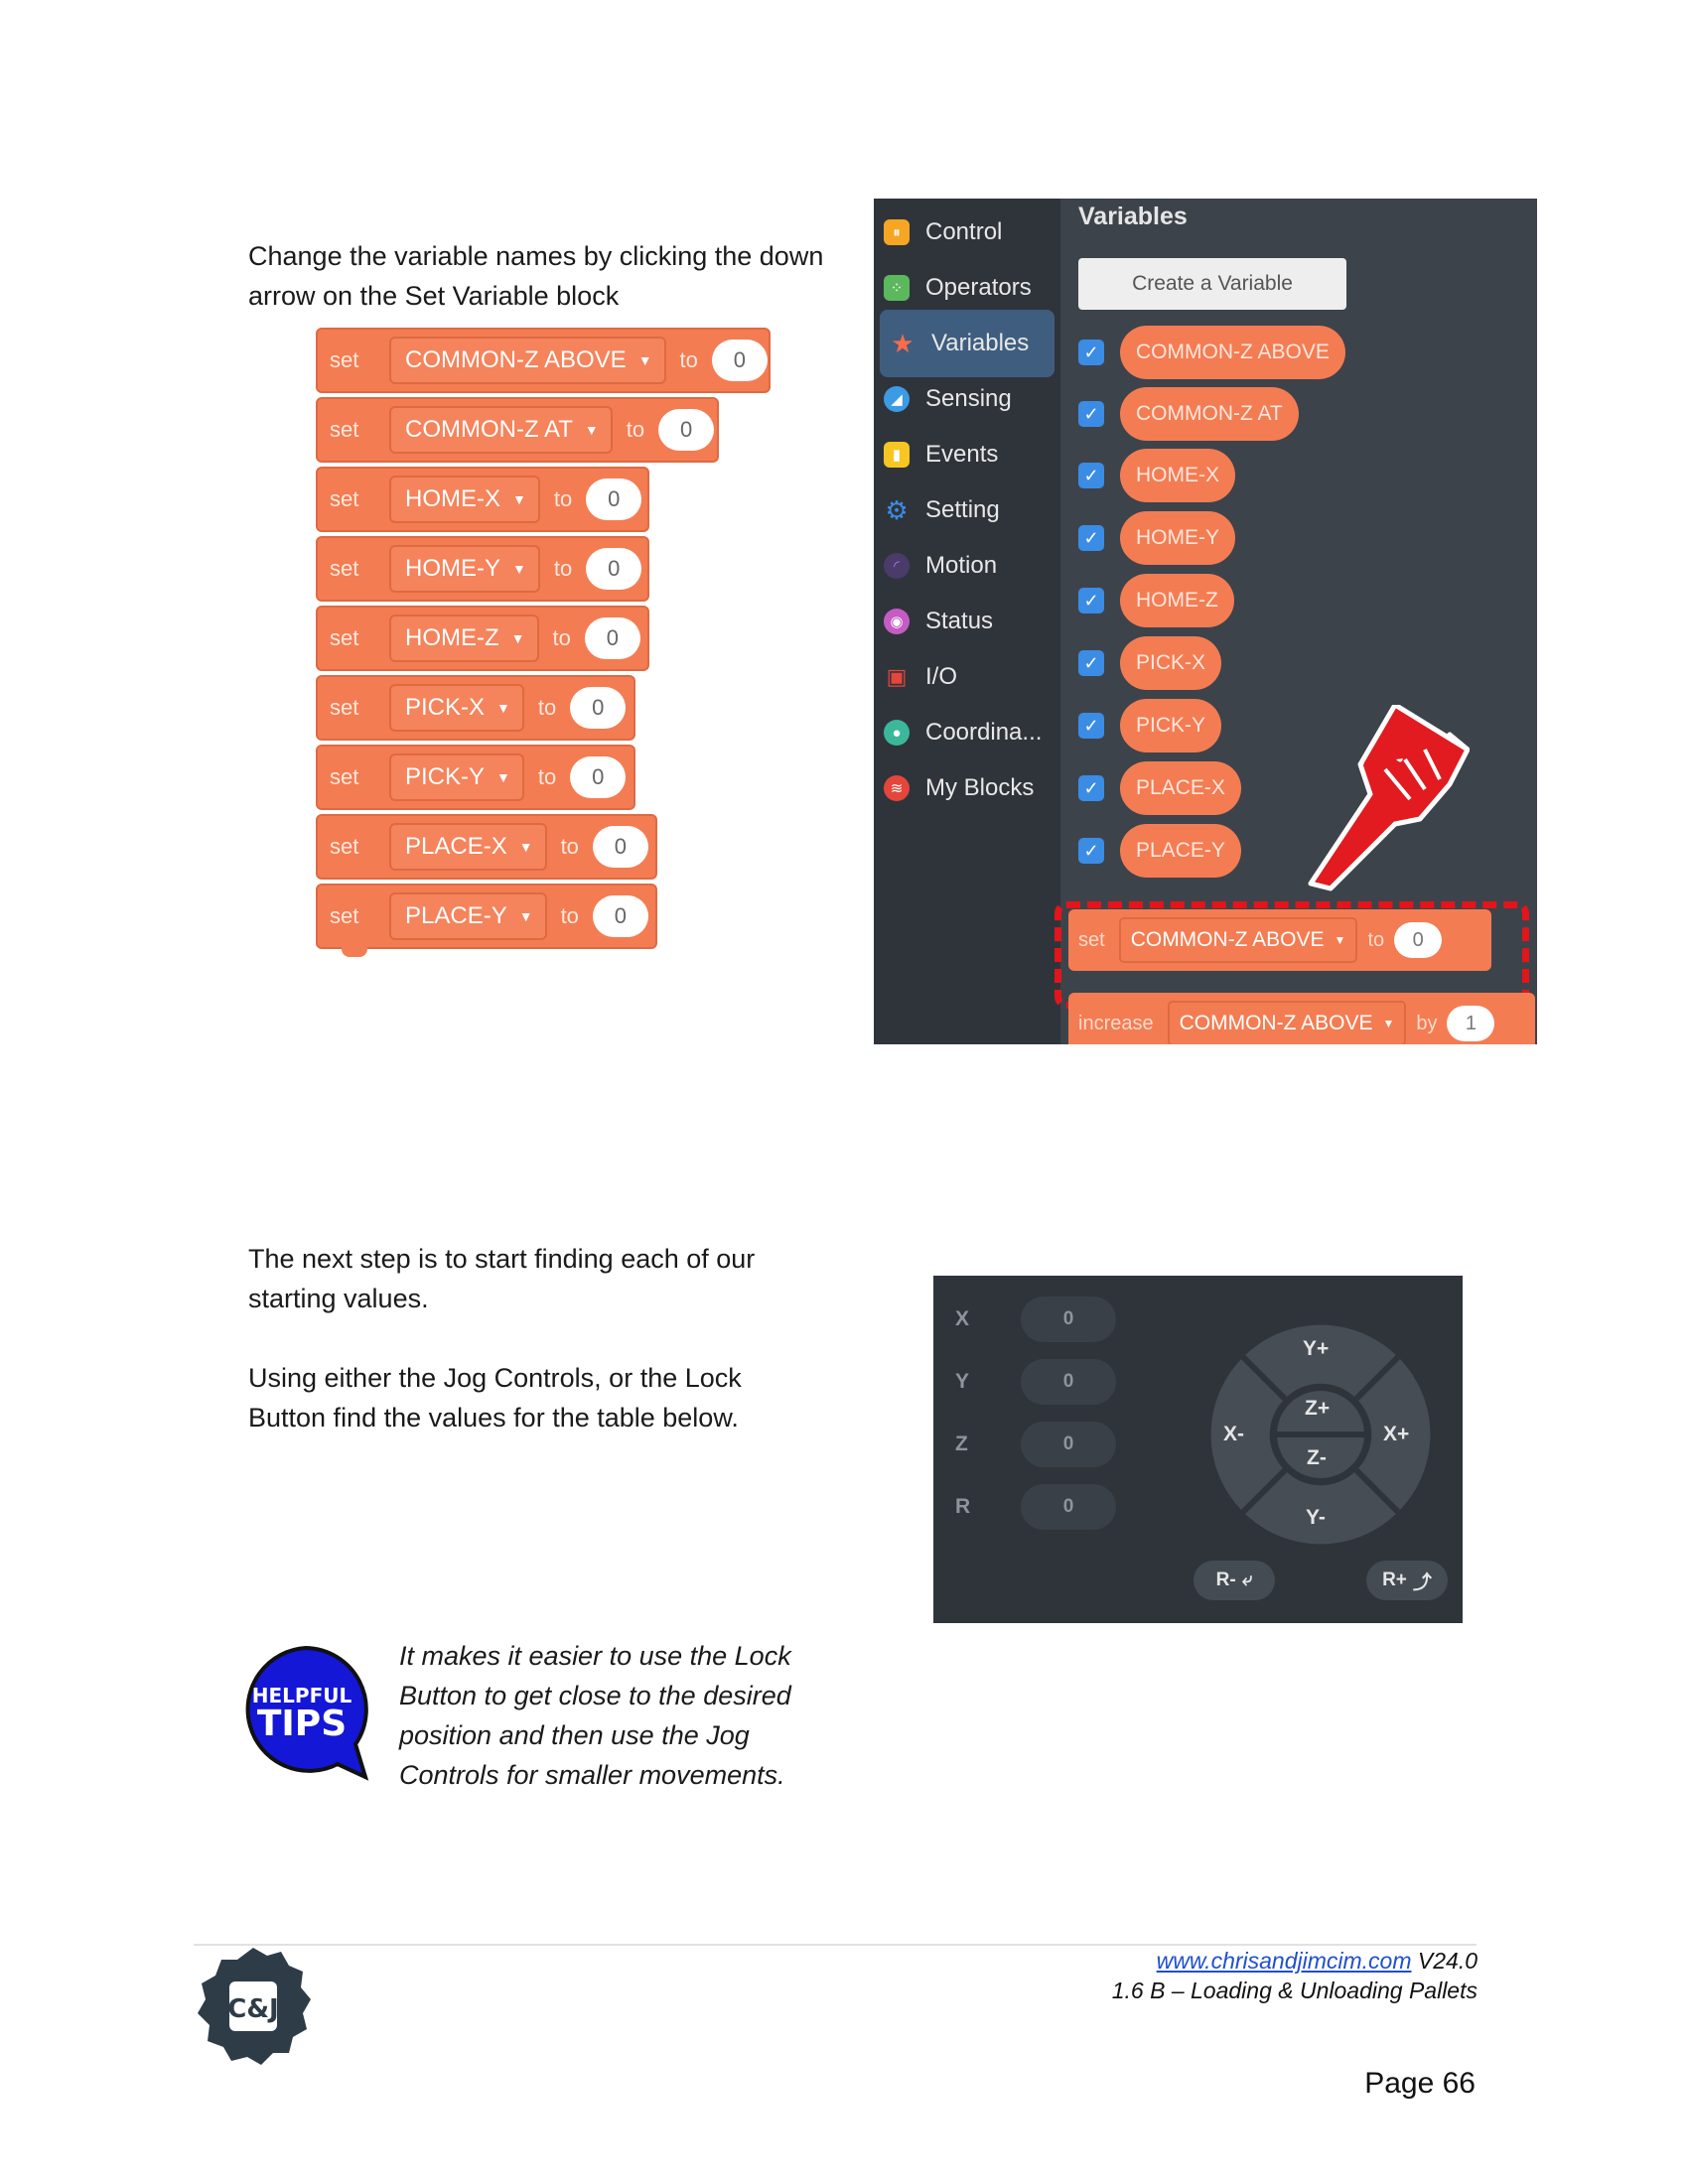 This screenshot has width=1688, height=2184. Describe the element at coordinates (897, 232) in the screenshot. I see `control-icon: ⏸` at that location.